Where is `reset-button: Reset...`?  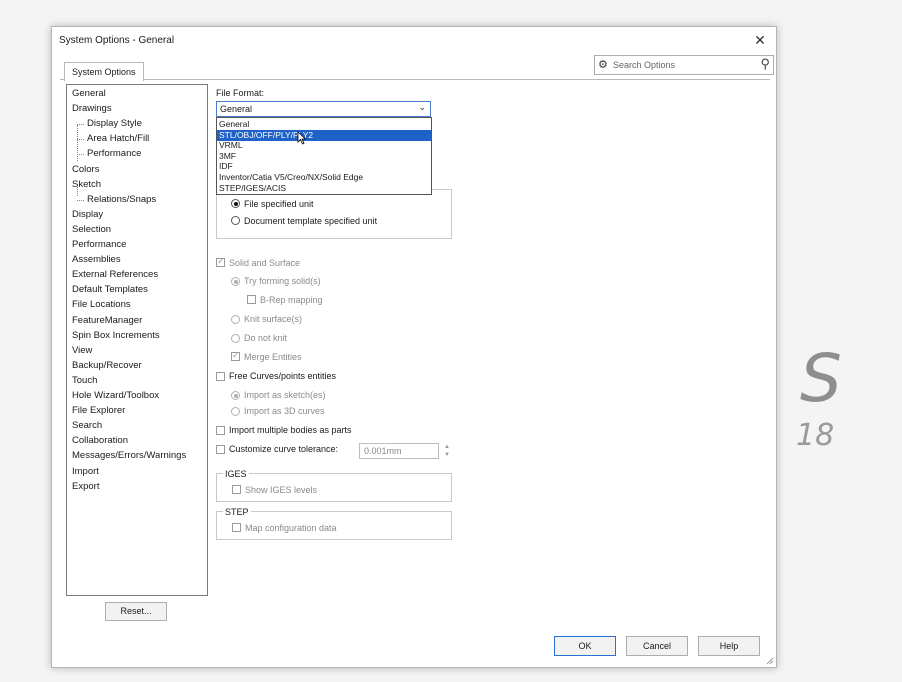
reset-button: Reset... is located at coordinates (136, 611).